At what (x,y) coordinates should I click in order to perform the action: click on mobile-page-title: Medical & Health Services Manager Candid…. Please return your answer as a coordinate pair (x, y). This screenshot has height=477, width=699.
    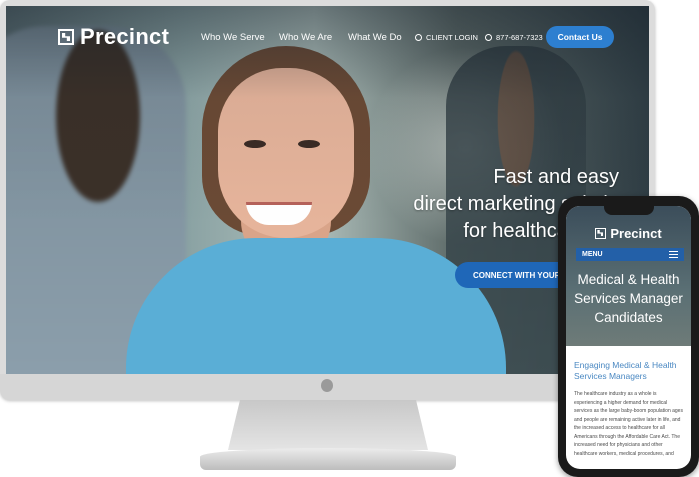
    Looking at the image, I should click on (628, 298).